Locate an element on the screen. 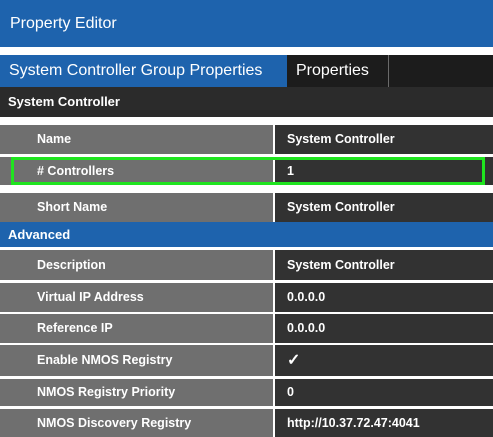  property-row-short-name: Short Name System Controller is located at coordinates (246, 207).